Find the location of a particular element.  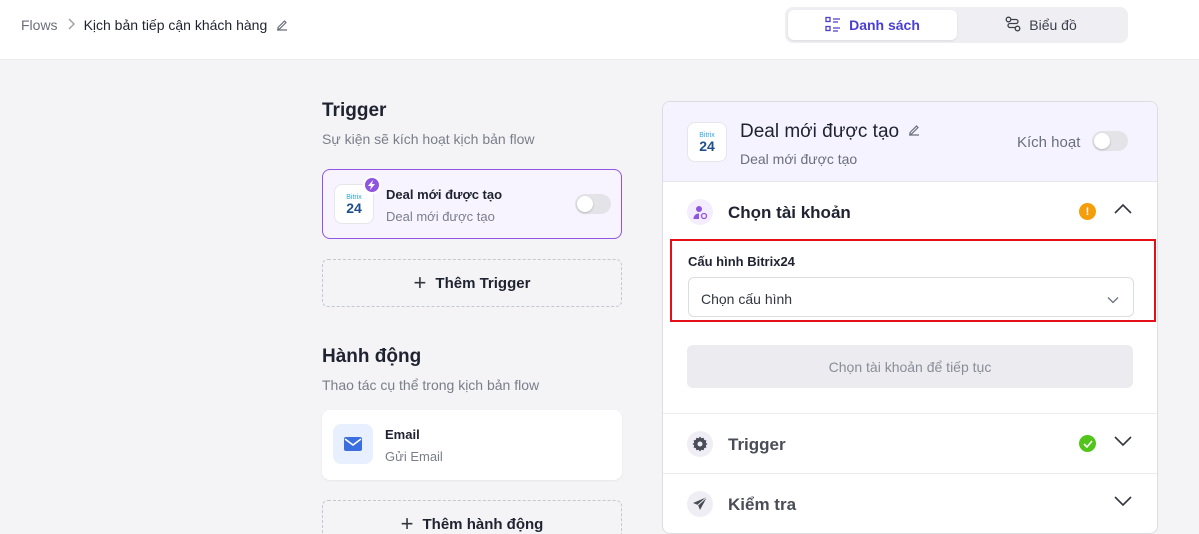

action-card-subtitle: Gửi Email is located at coordinates (414, 456).